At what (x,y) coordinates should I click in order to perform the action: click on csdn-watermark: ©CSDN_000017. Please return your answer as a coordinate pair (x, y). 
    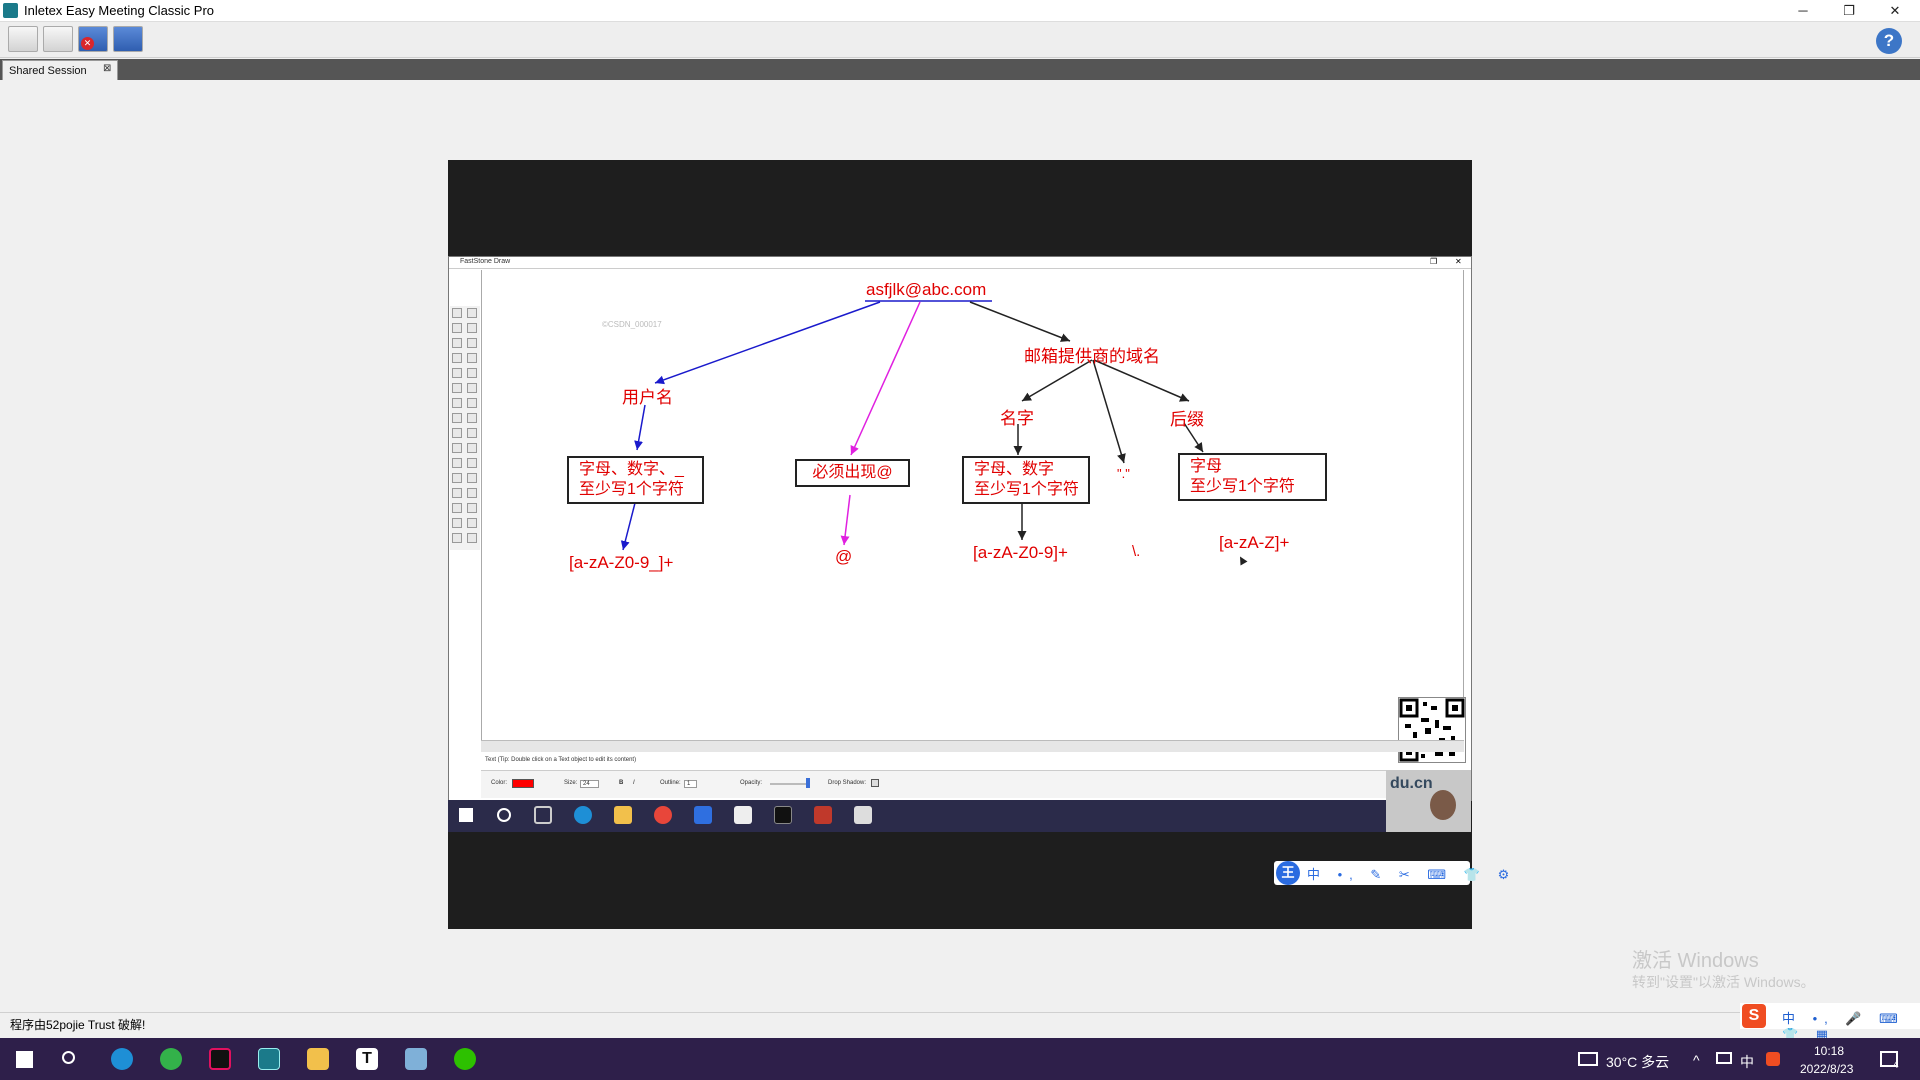
    Looking at the image, I should click on (632, 324).